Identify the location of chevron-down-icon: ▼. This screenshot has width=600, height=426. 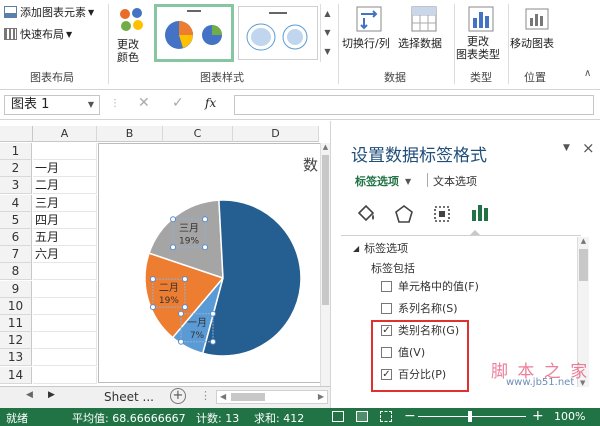
(91, 105).